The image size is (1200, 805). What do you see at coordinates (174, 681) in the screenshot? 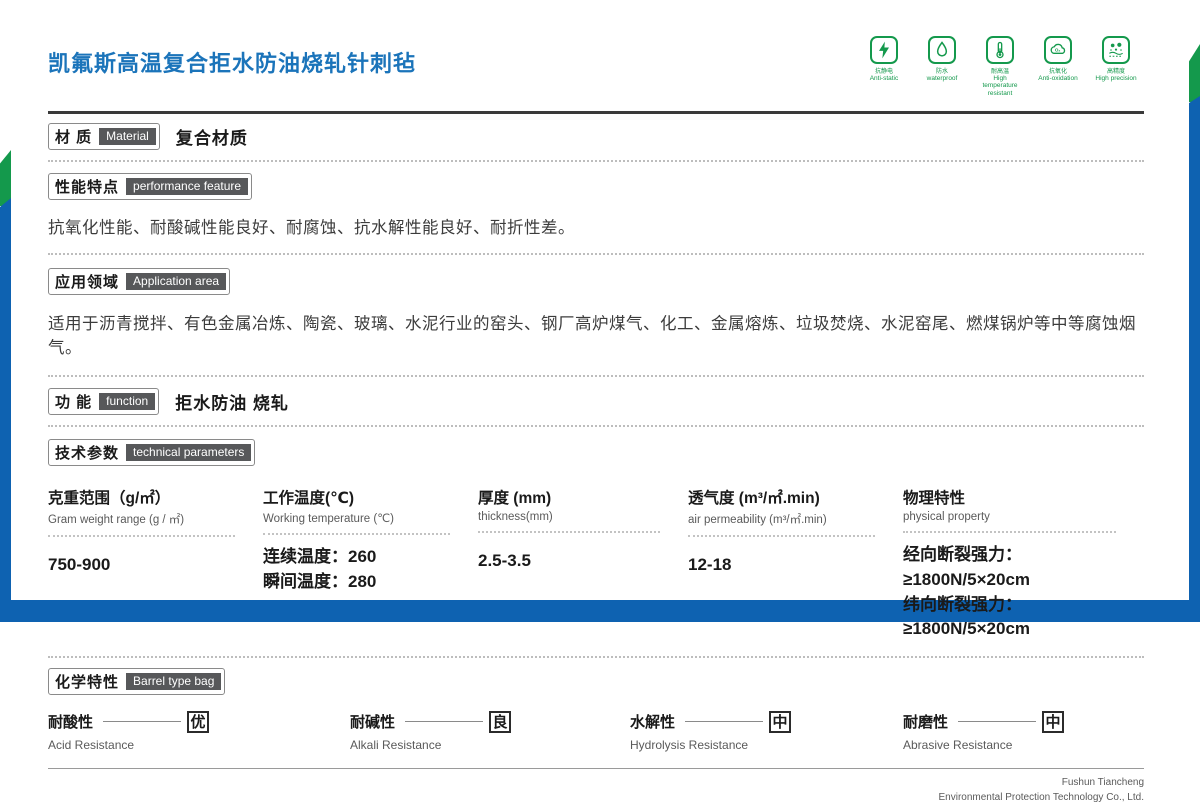
I see `chemical-label-en: Barrel type bag` at bounding box center [174, 681].